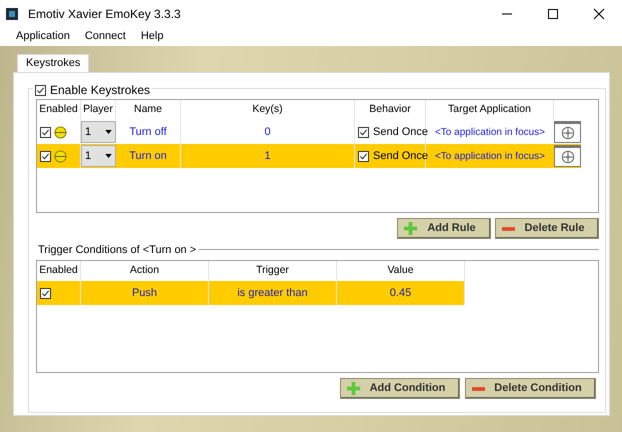 The width and height of the screenshot is (622, 432). What do you see at coordinates (273, 293) in the screenshot?
I see `table-cell: is greater than` at bounding box center [273, 293].